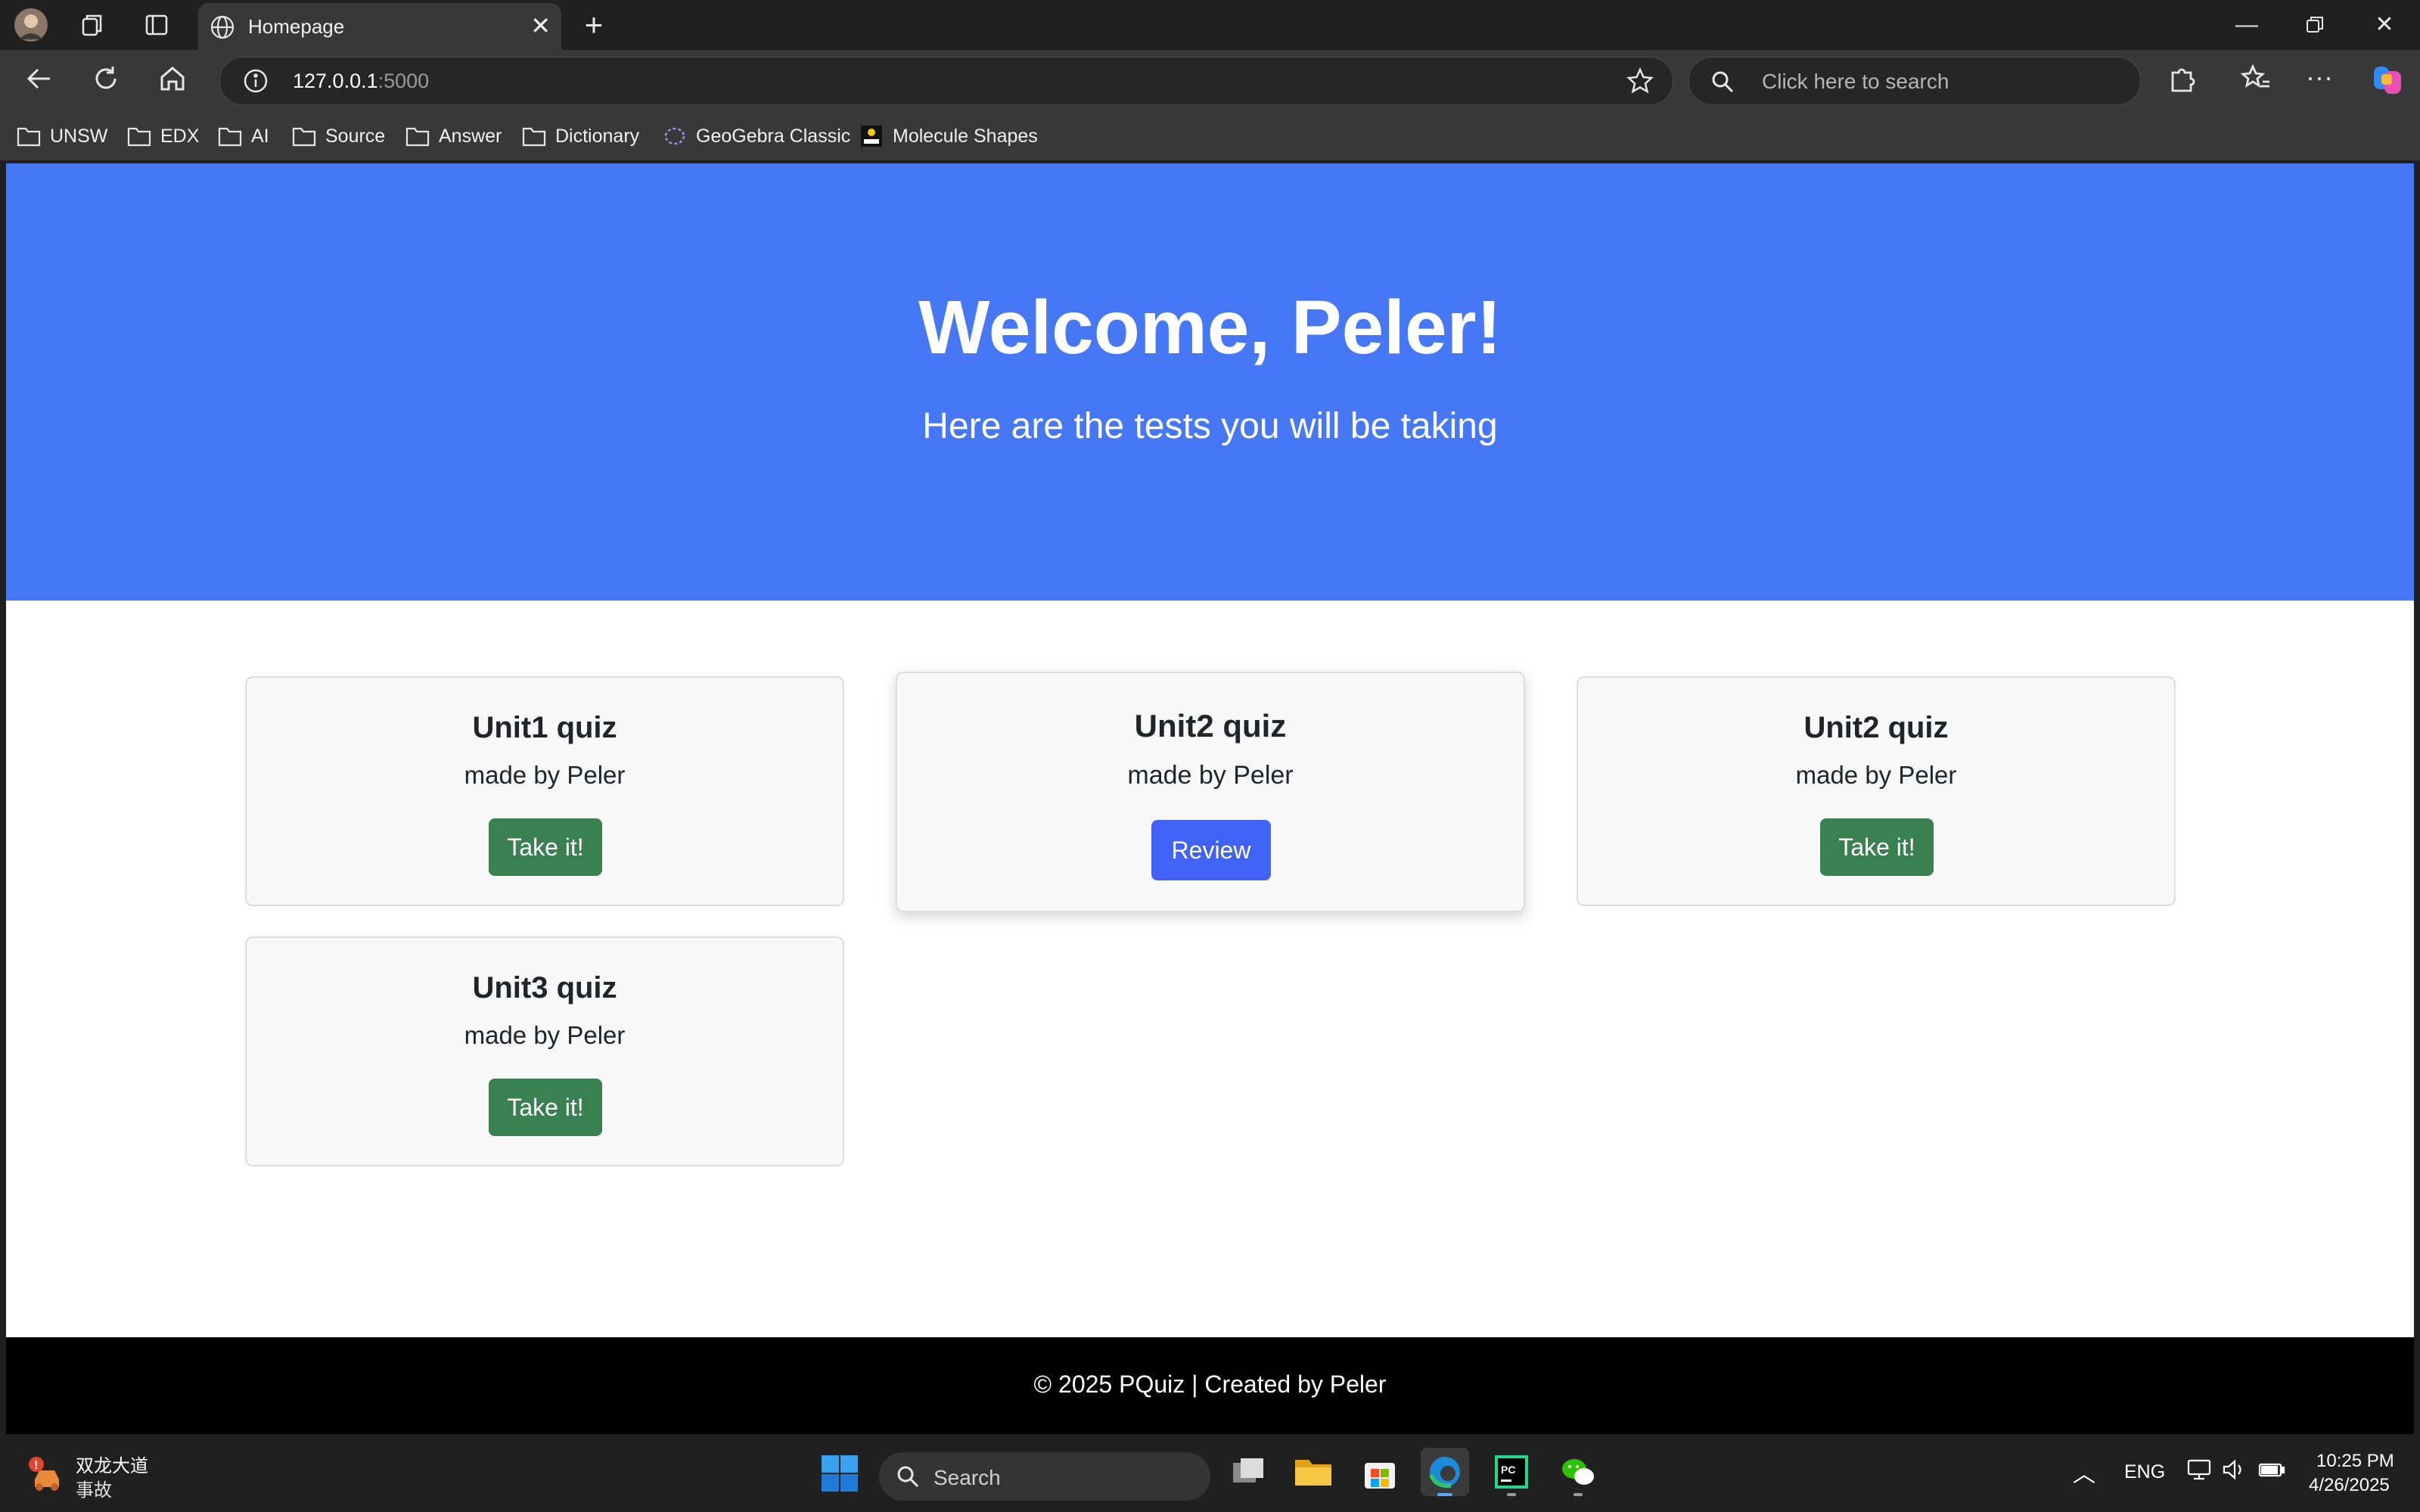 The height and width of the screenshot is (1512, 2420). What do you see at coordinates (2315, 25) in the screenshot?
I see `restore-icon` at bounding box center [2315, 25].